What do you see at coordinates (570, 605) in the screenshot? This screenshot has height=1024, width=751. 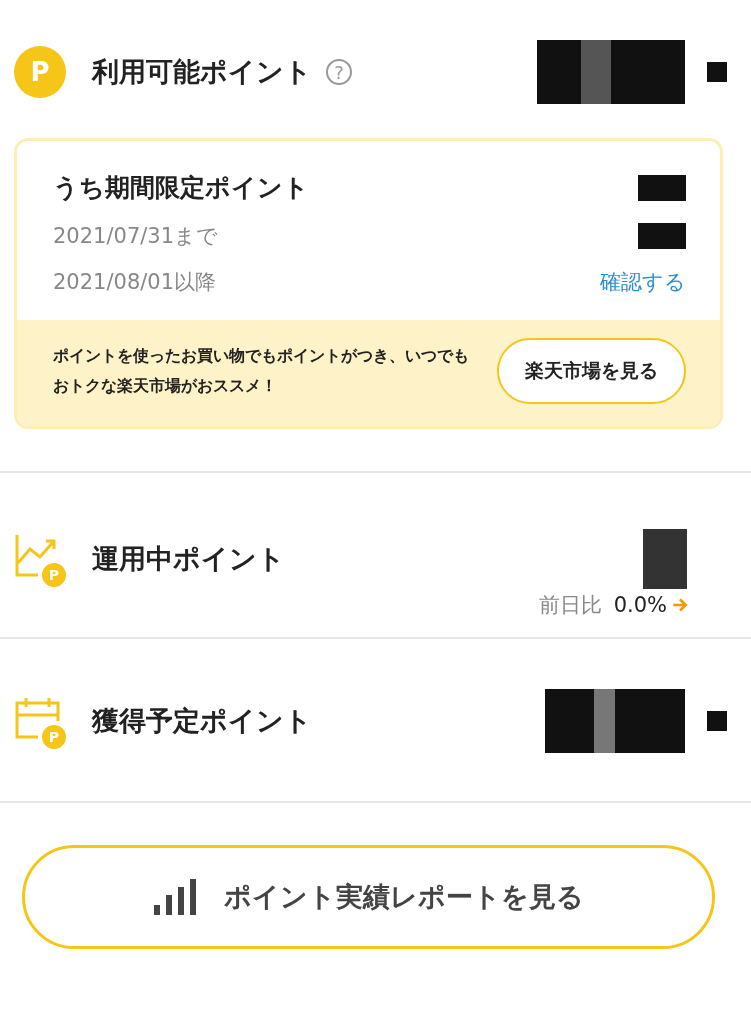 I see `change-label: 前日比` at bounding box center [570, 605].